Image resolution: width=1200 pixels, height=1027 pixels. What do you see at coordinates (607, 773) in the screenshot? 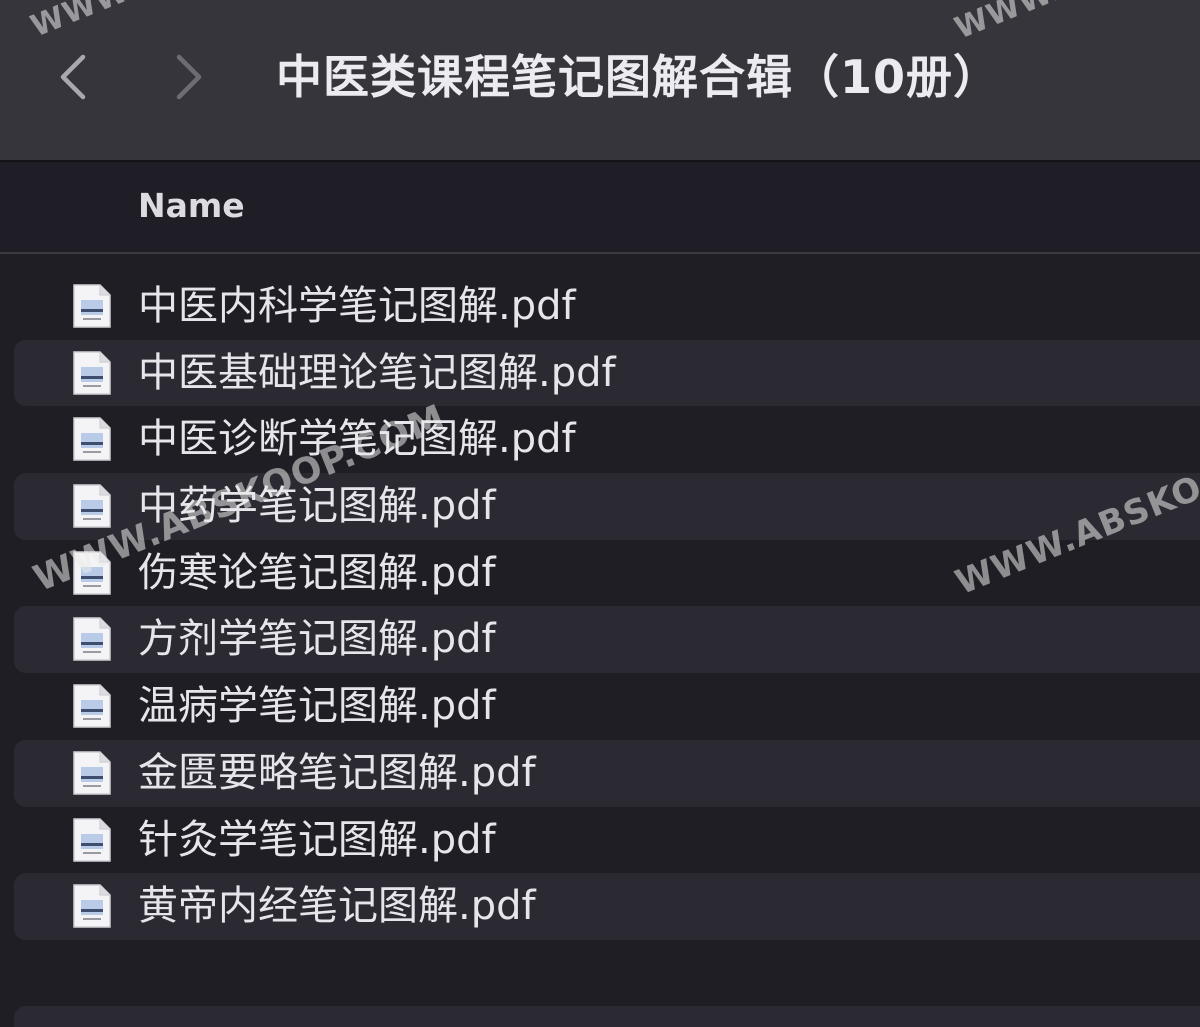
I see `file-row: 金匮要略笔记图解.pdf` at bounding box center [607, 773].